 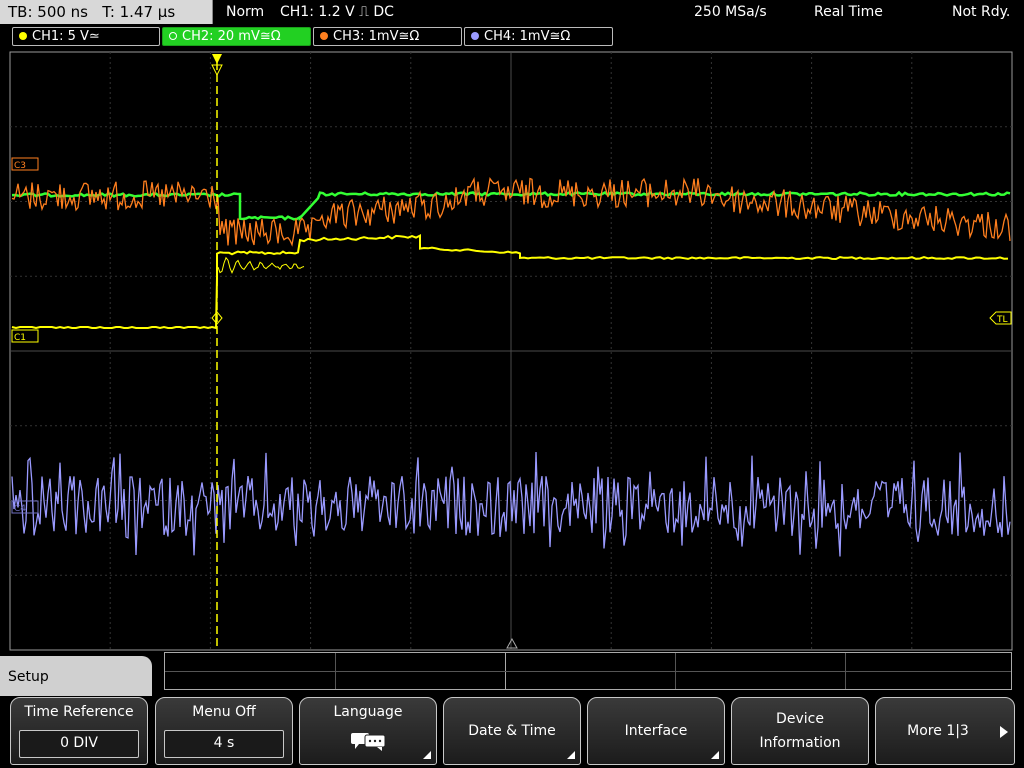 I want to click on date-time-label: Date & Time, so click(x=512, y=731).